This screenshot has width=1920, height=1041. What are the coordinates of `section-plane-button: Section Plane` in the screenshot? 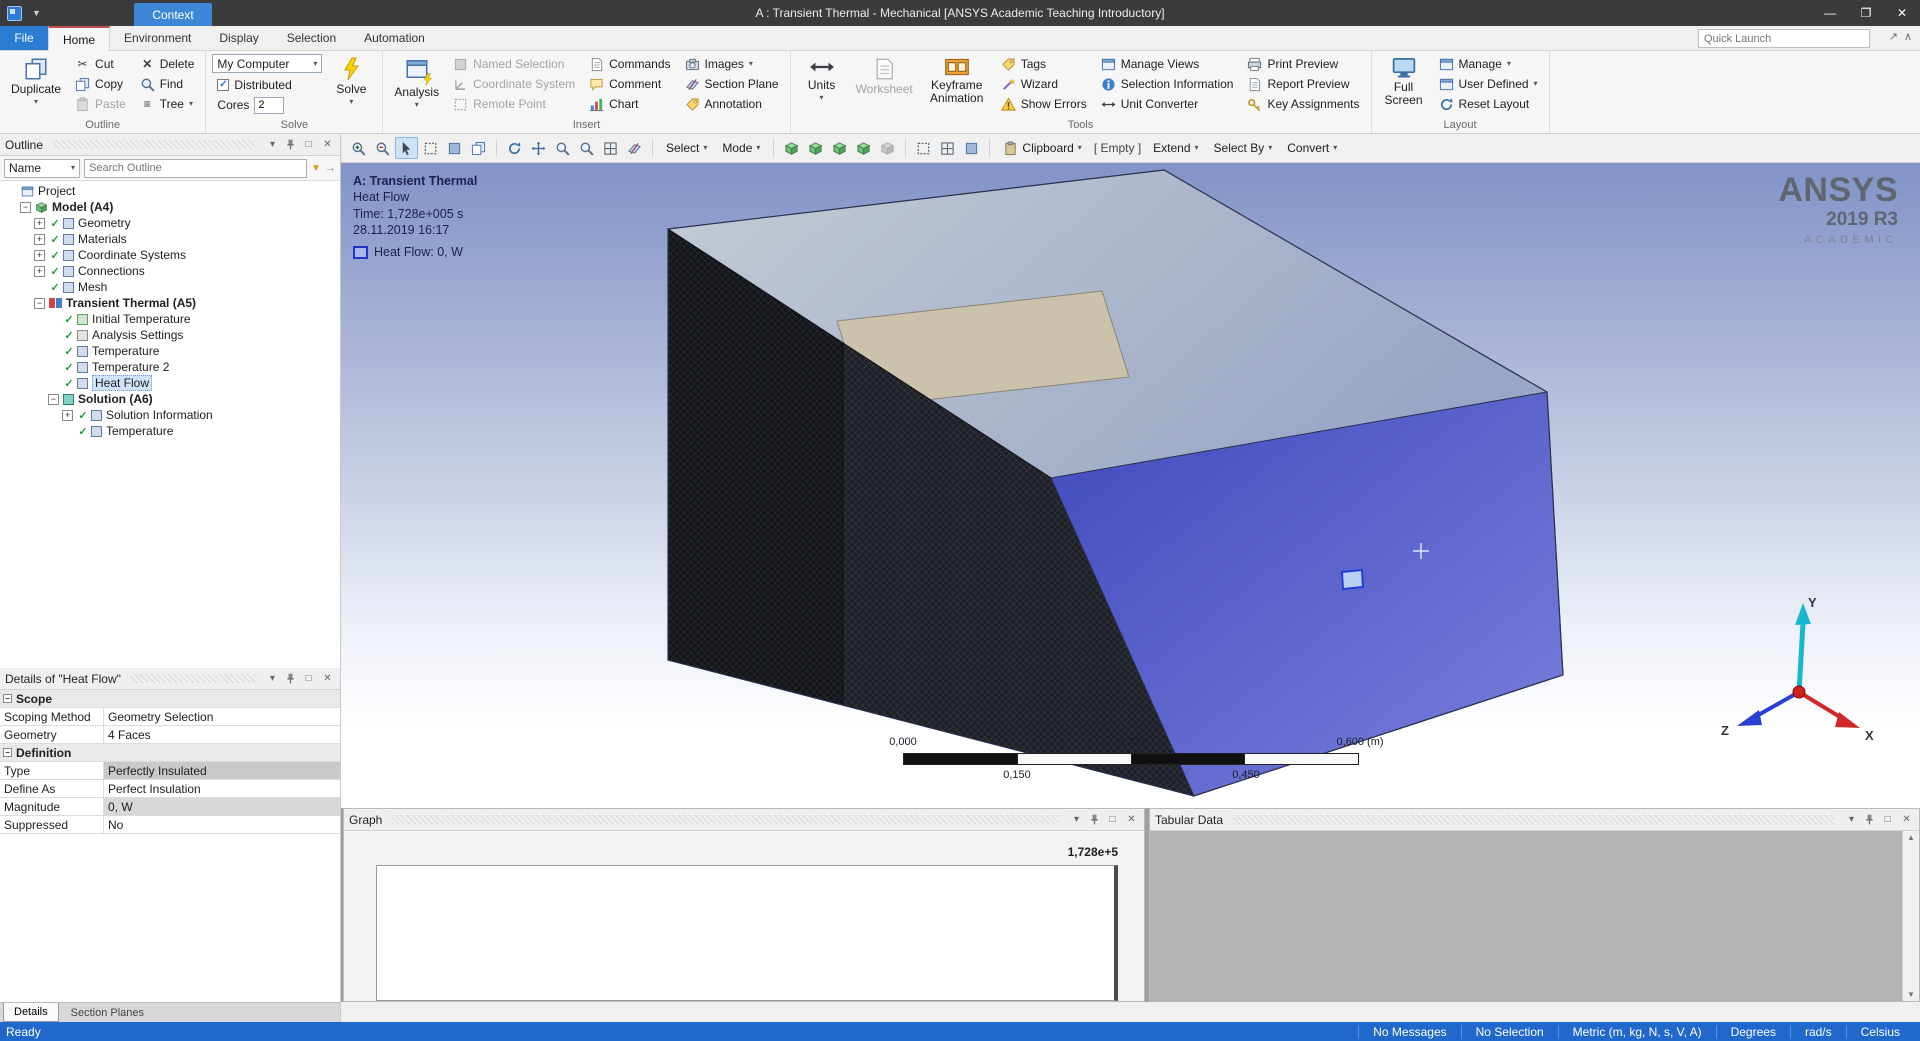 It's located at (732, 84).